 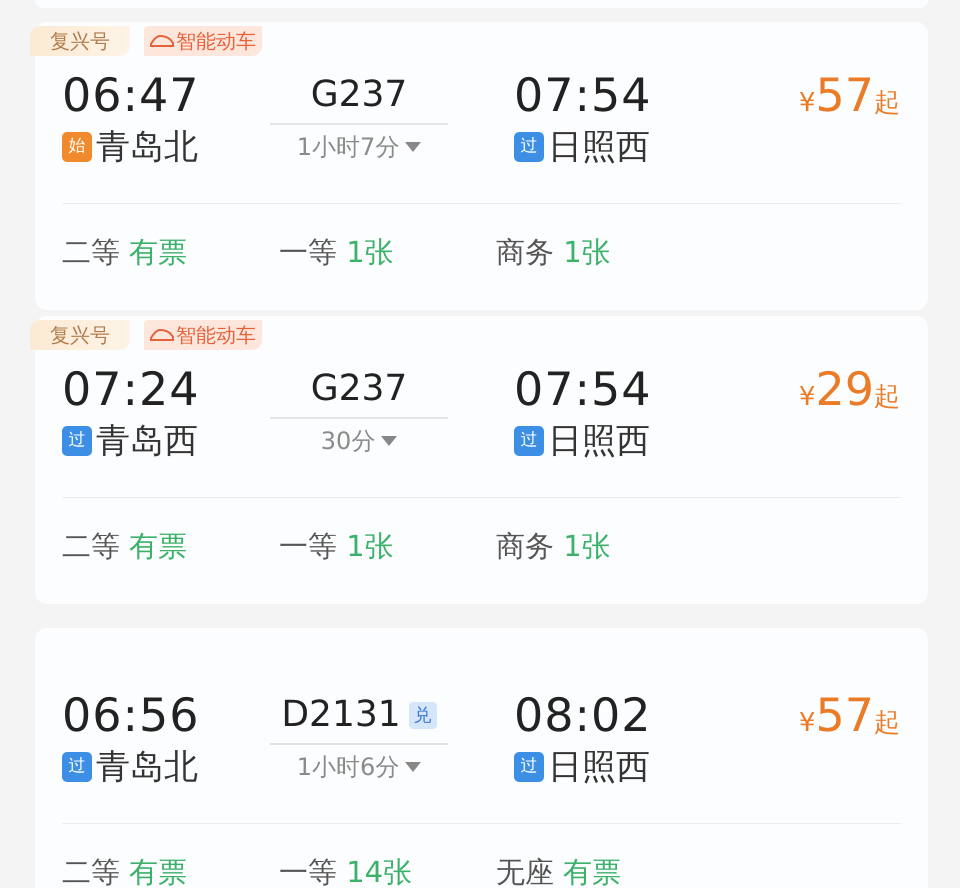 I want to click on station-name: 青岛西, so click(x=147, y=441).